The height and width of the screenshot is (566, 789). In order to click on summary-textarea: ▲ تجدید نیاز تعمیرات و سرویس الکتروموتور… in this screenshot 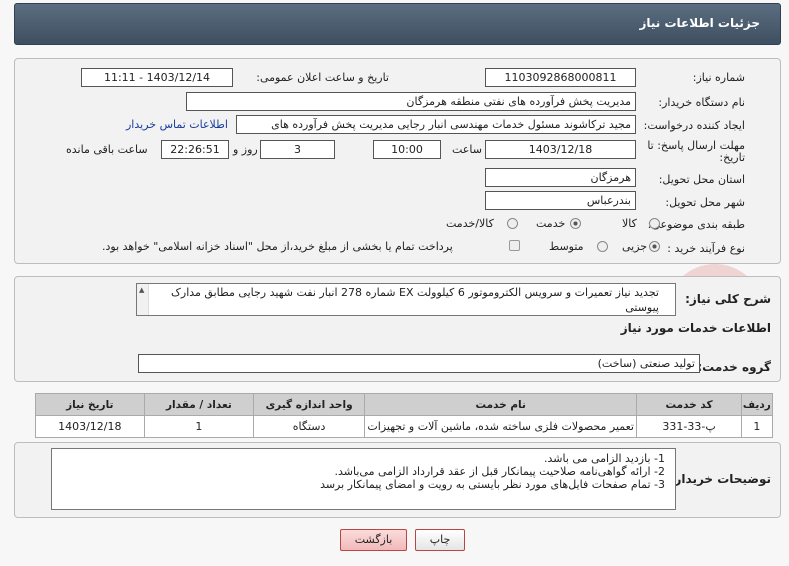, I will do `click(406, 299)`.